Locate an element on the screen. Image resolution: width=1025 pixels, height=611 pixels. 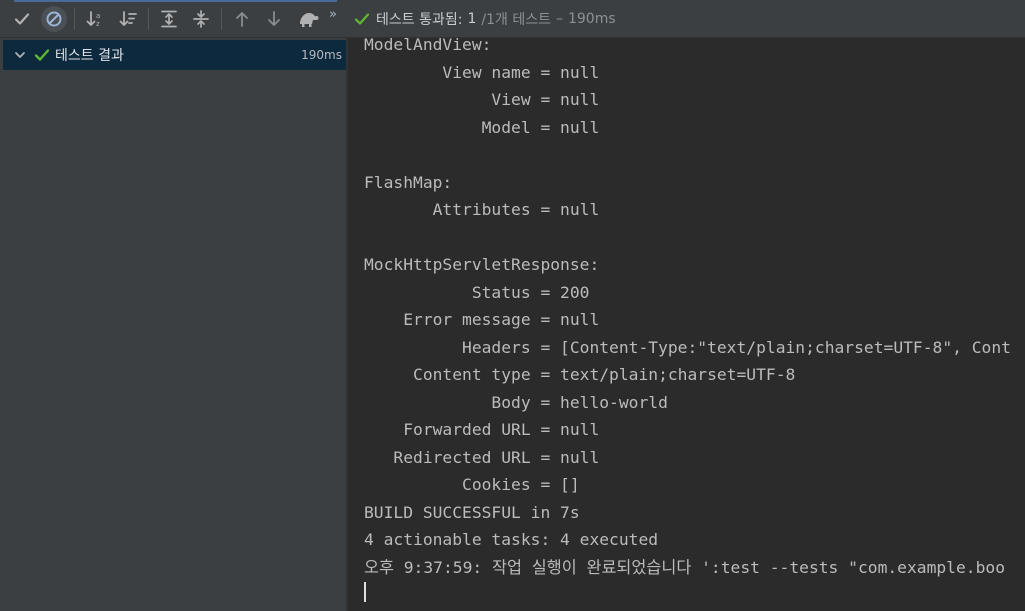
status-label: 테스트 통과됨: is located at coordinates (419, 19).